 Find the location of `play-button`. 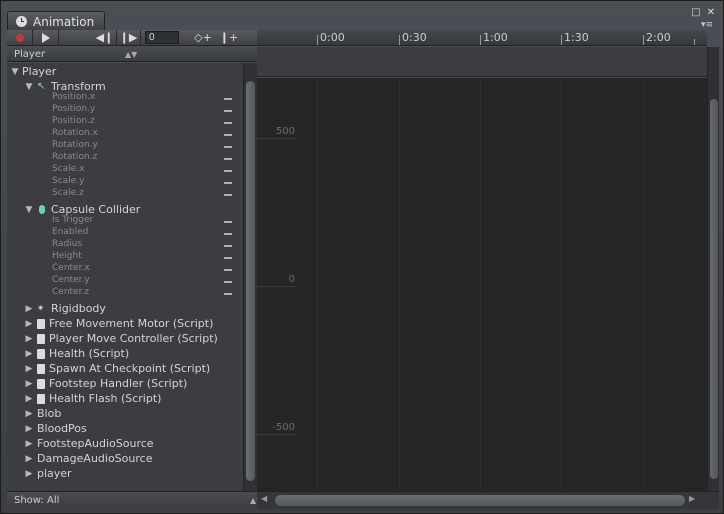

play-button is located at coordinates (46, 37).